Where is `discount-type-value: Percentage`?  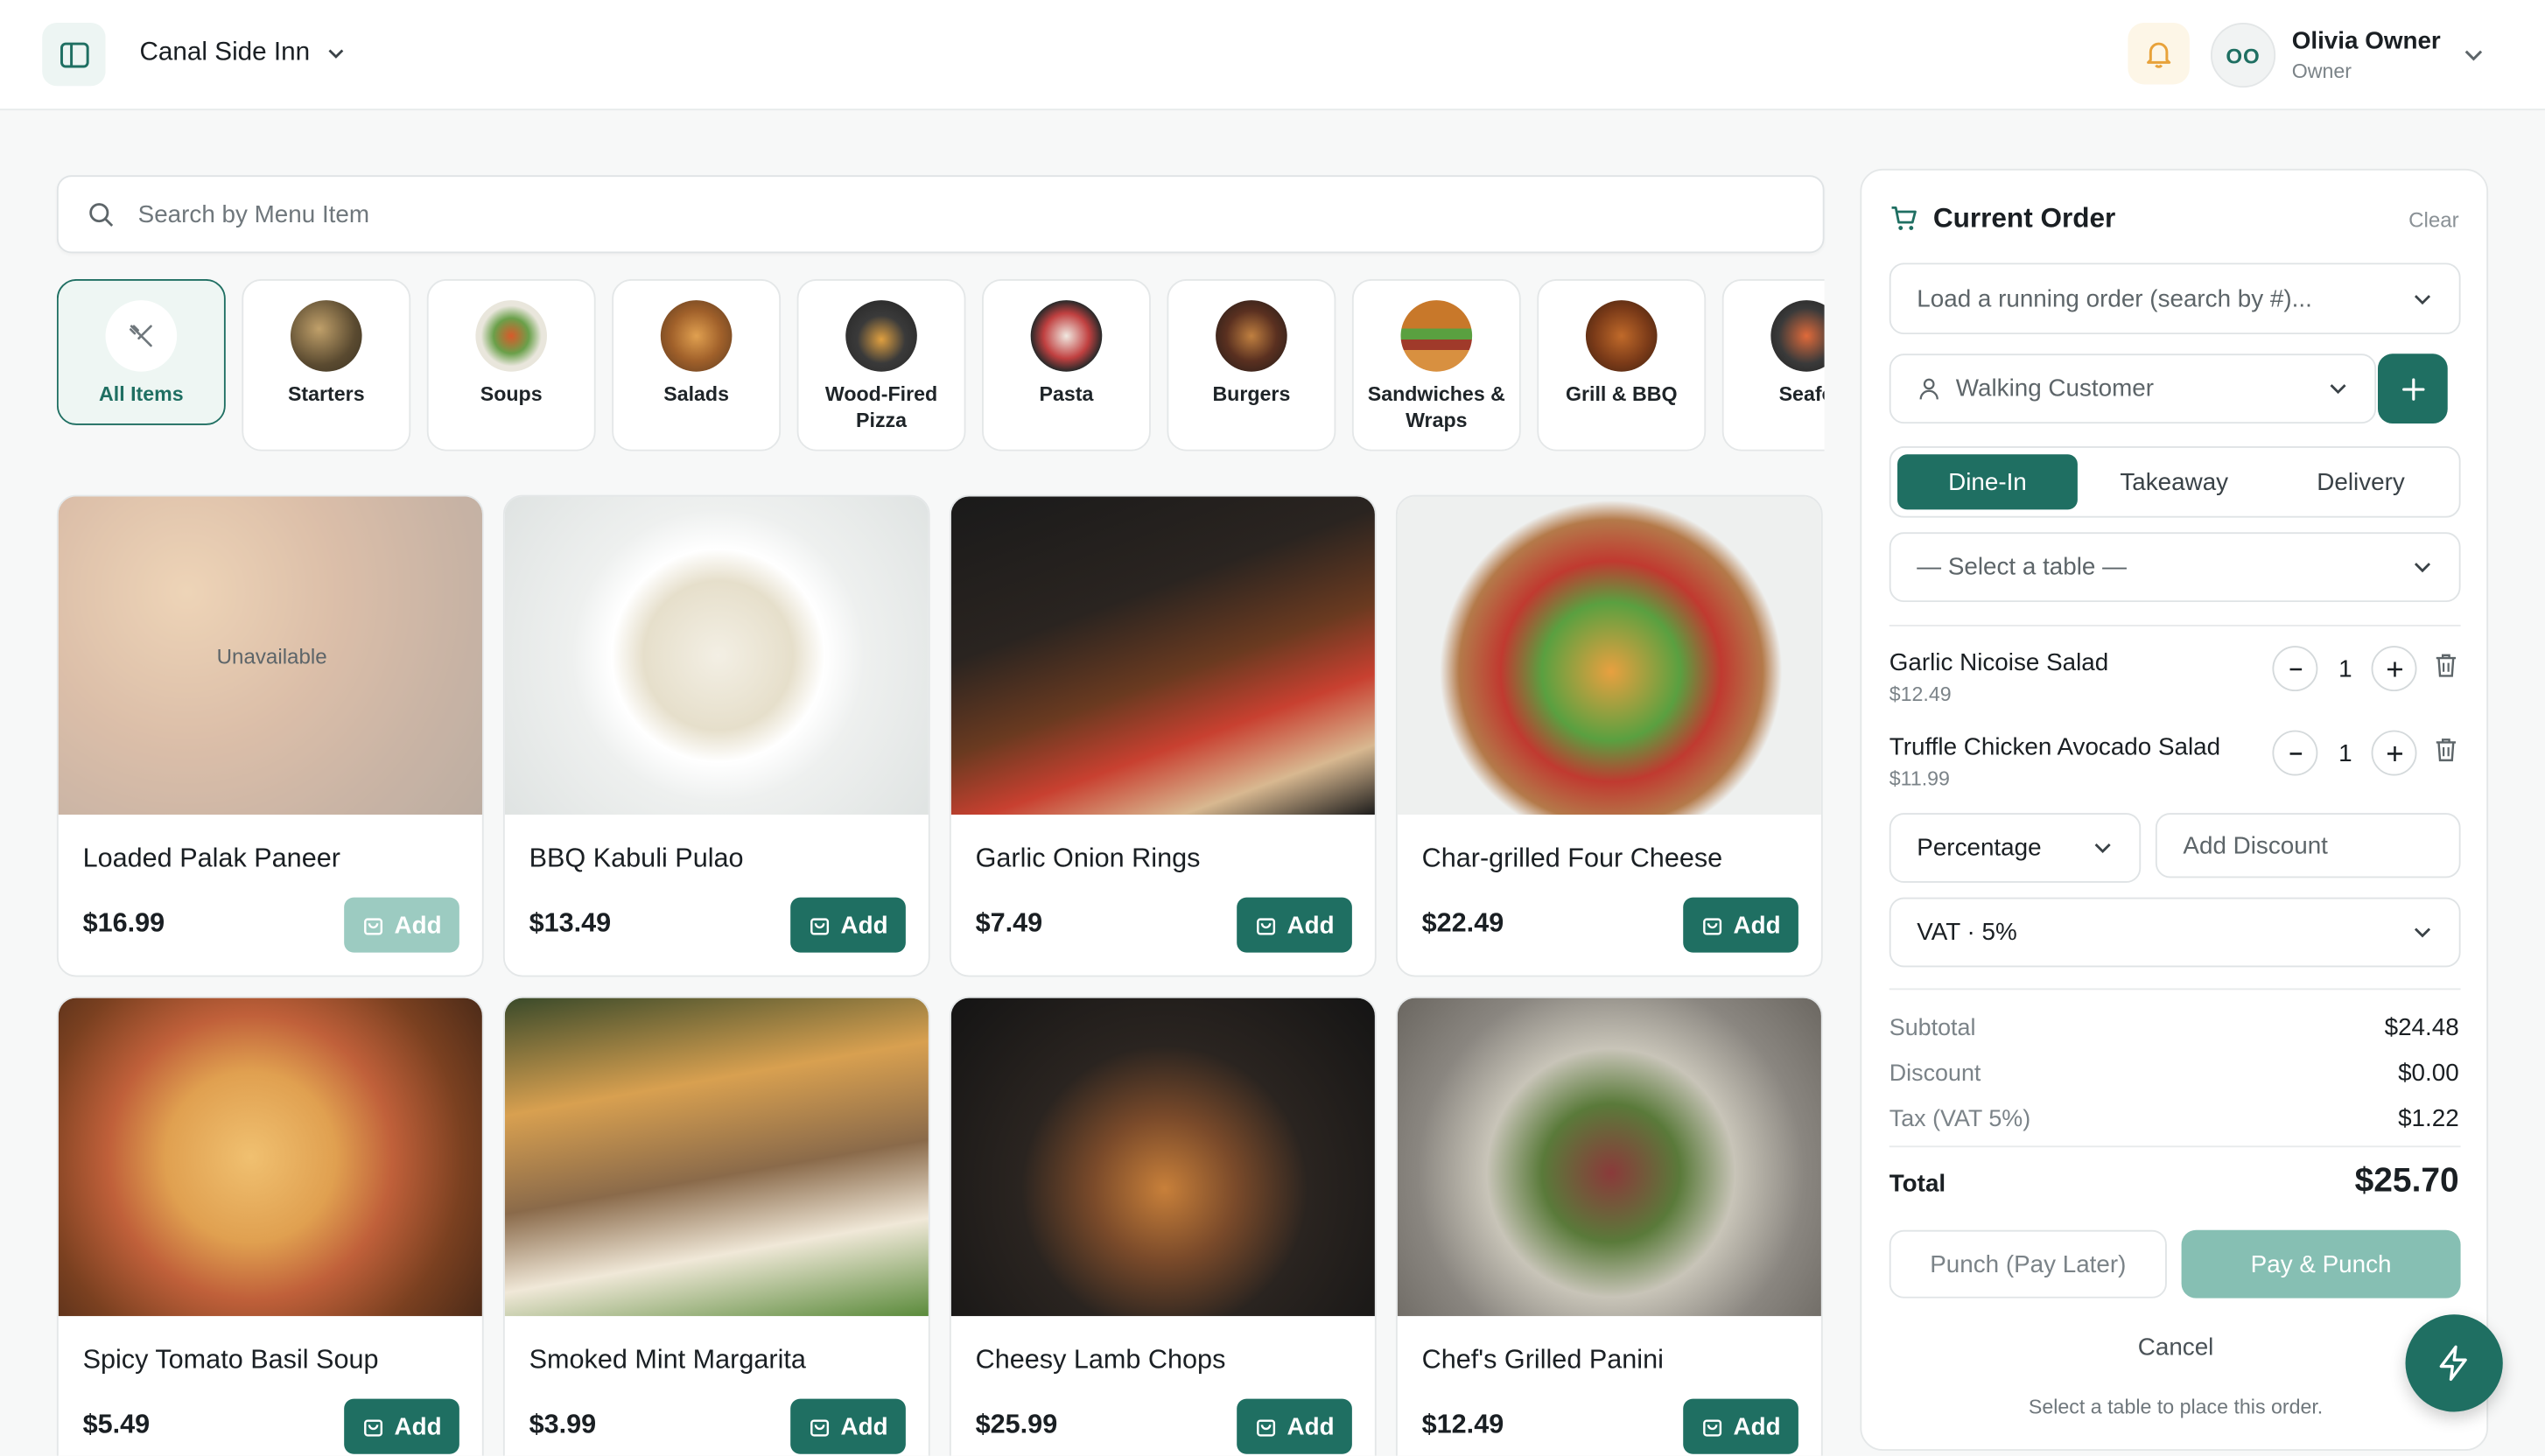 discount-type-value: Percentage is located at coordinates (1979, 848).